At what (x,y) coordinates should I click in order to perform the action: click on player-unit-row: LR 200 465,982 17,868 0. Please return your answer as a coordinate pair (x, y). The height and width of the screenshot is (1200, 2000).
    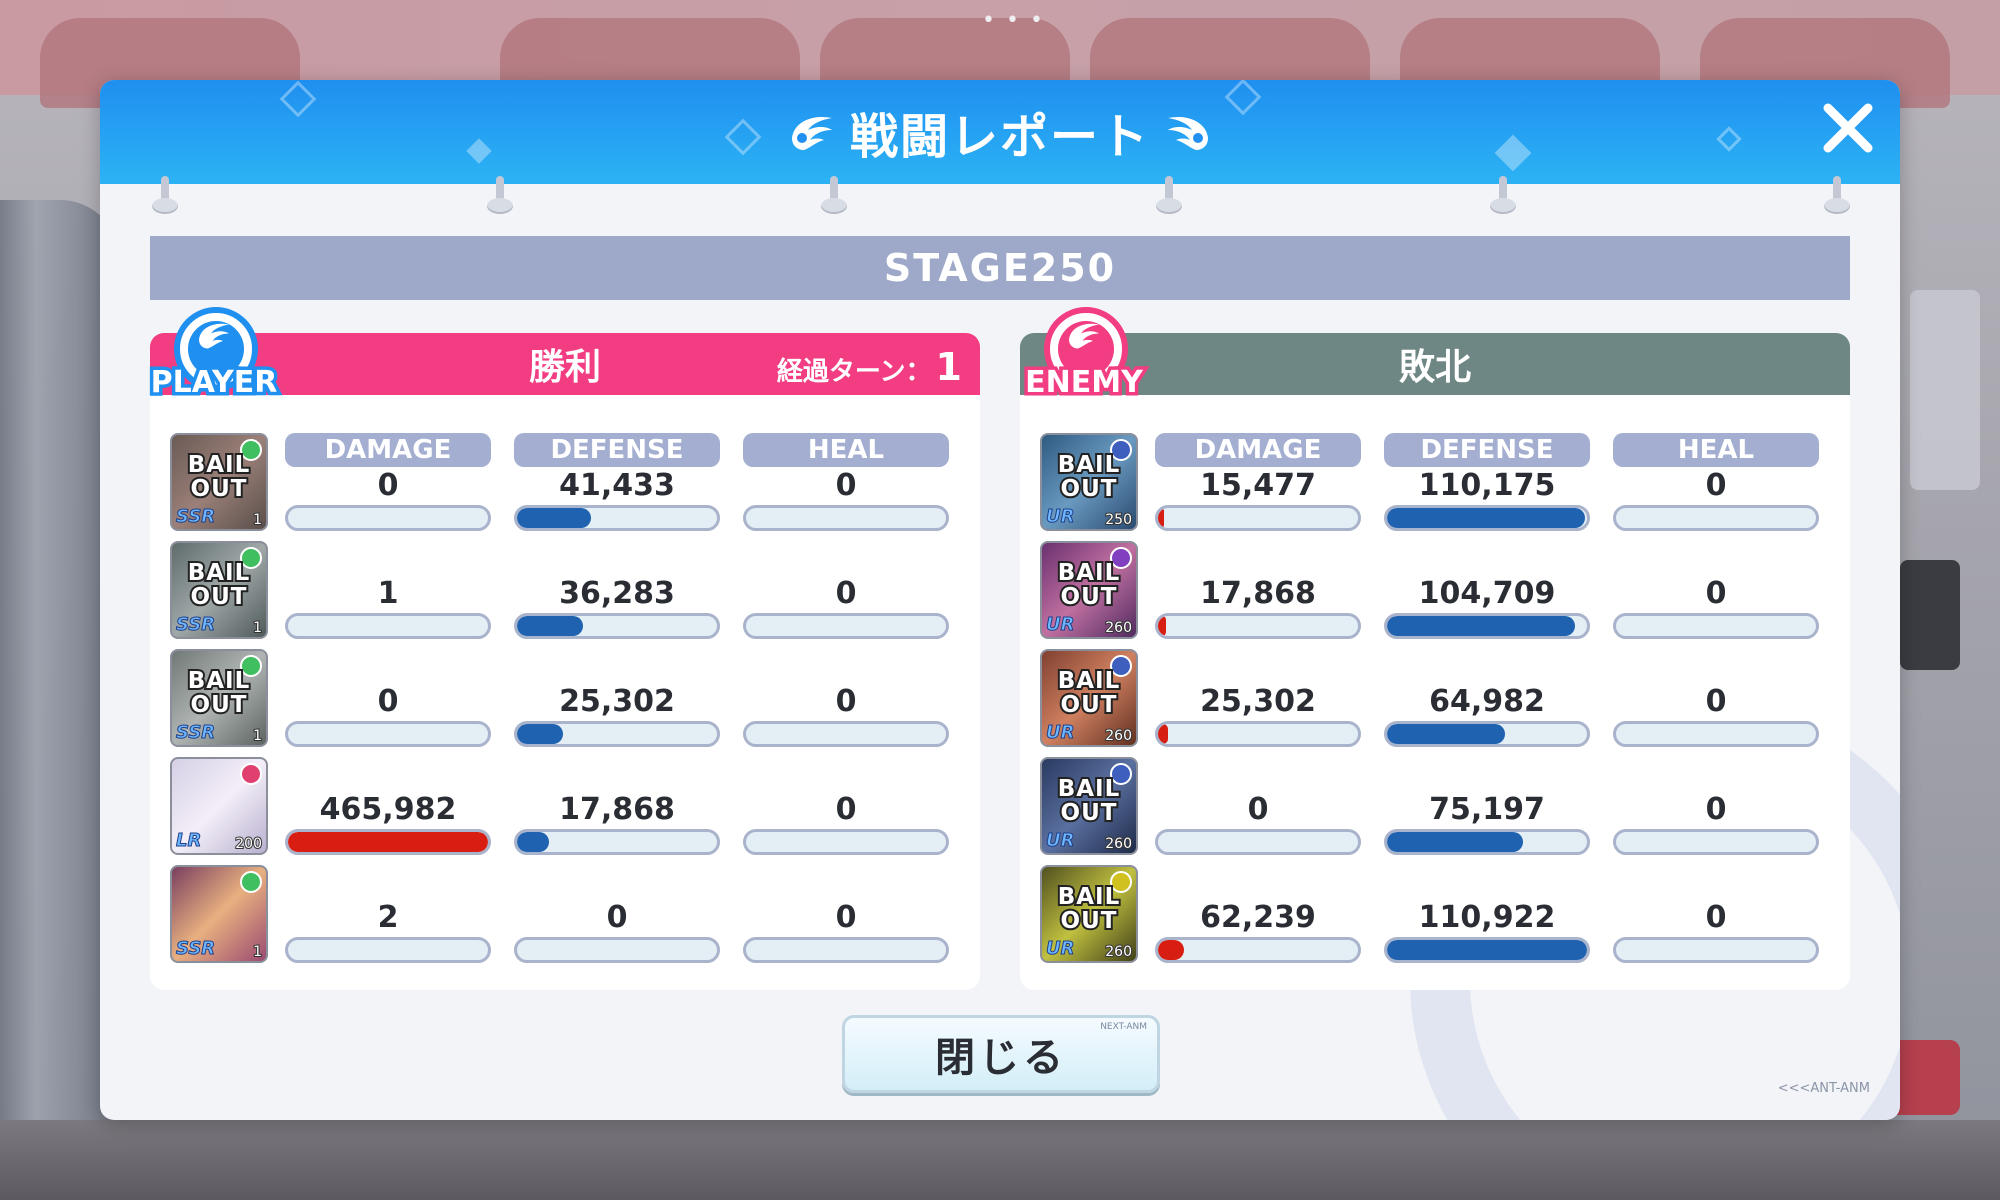
    Looking at the image, I should click on (570, 811).